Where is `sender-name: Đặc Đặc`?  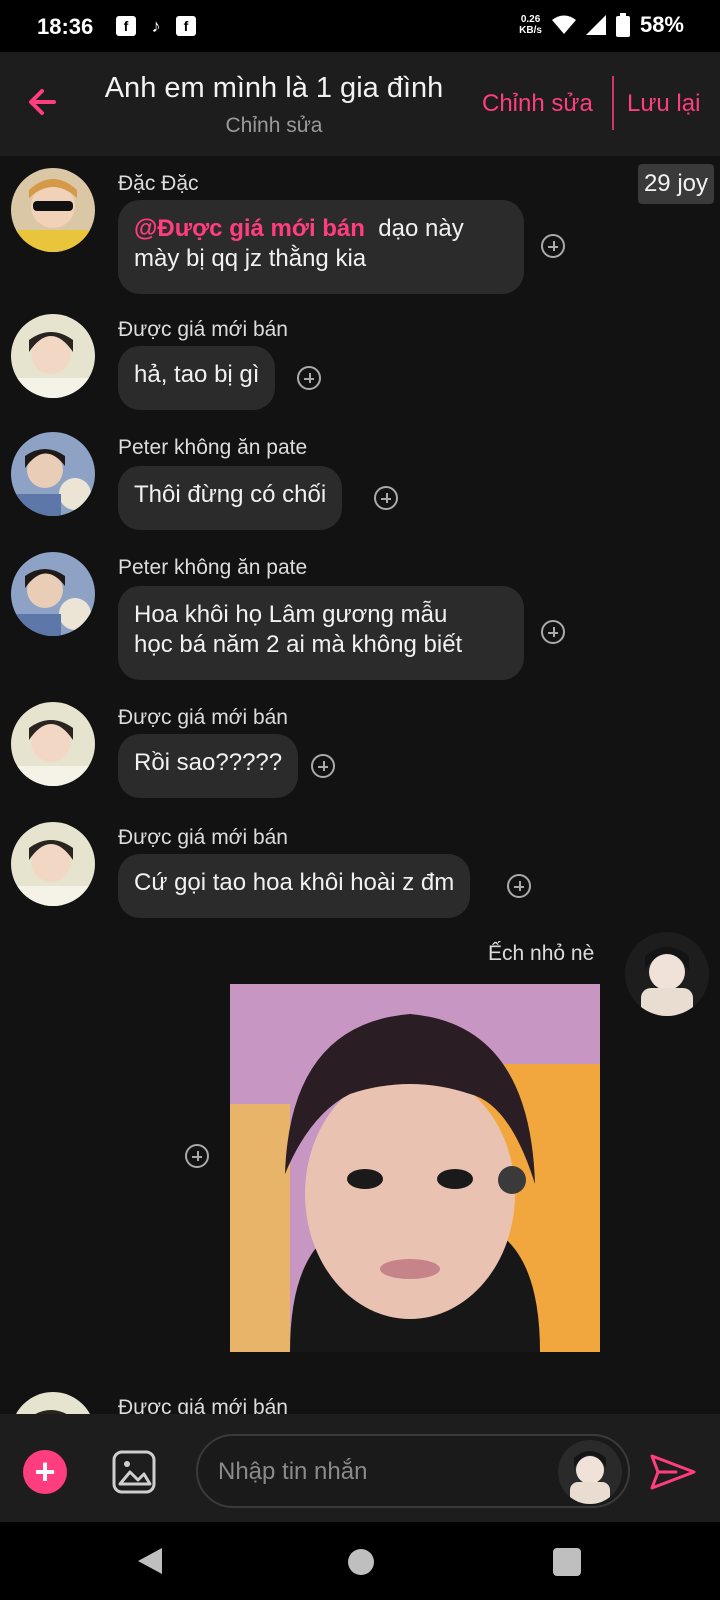
sender-name: Đặc Đặc is located at coordinates (158, 183).